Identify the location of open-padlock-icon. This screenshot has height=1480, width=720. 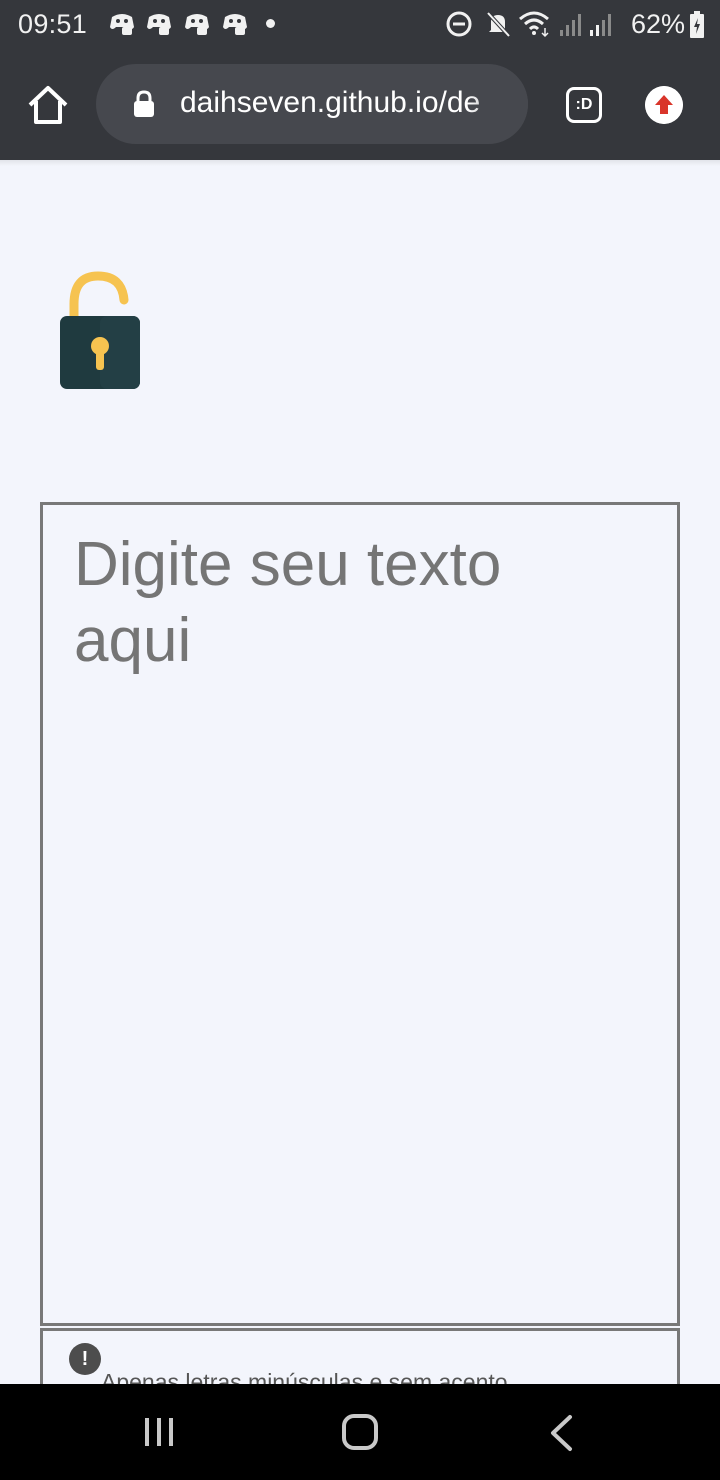
(100, 330).